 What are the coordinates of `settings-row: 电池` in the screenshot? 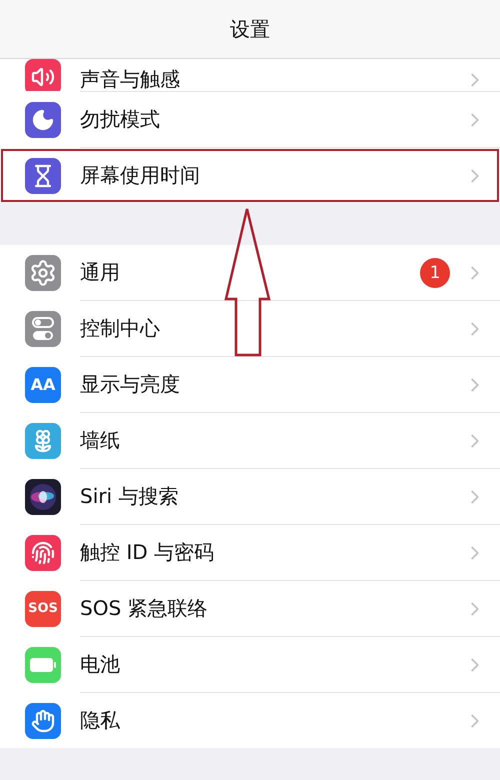 It's located at (250, 664).